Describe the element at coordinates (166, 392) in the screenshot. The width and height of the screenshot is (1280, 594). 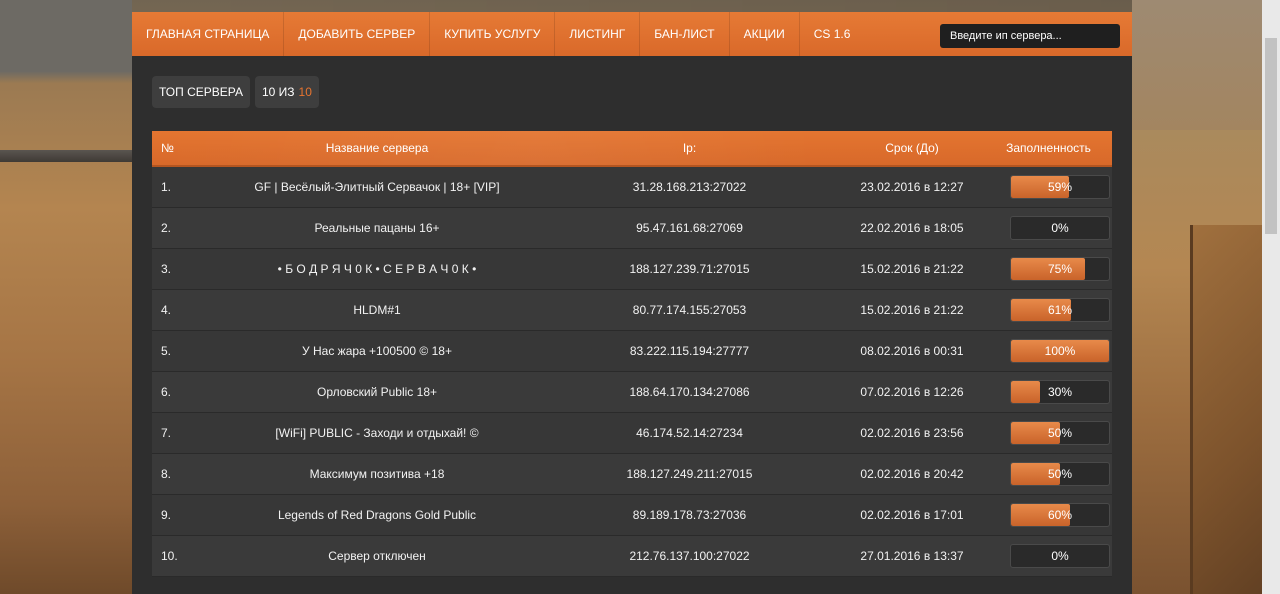
I see `row-number: 6.` at that location.